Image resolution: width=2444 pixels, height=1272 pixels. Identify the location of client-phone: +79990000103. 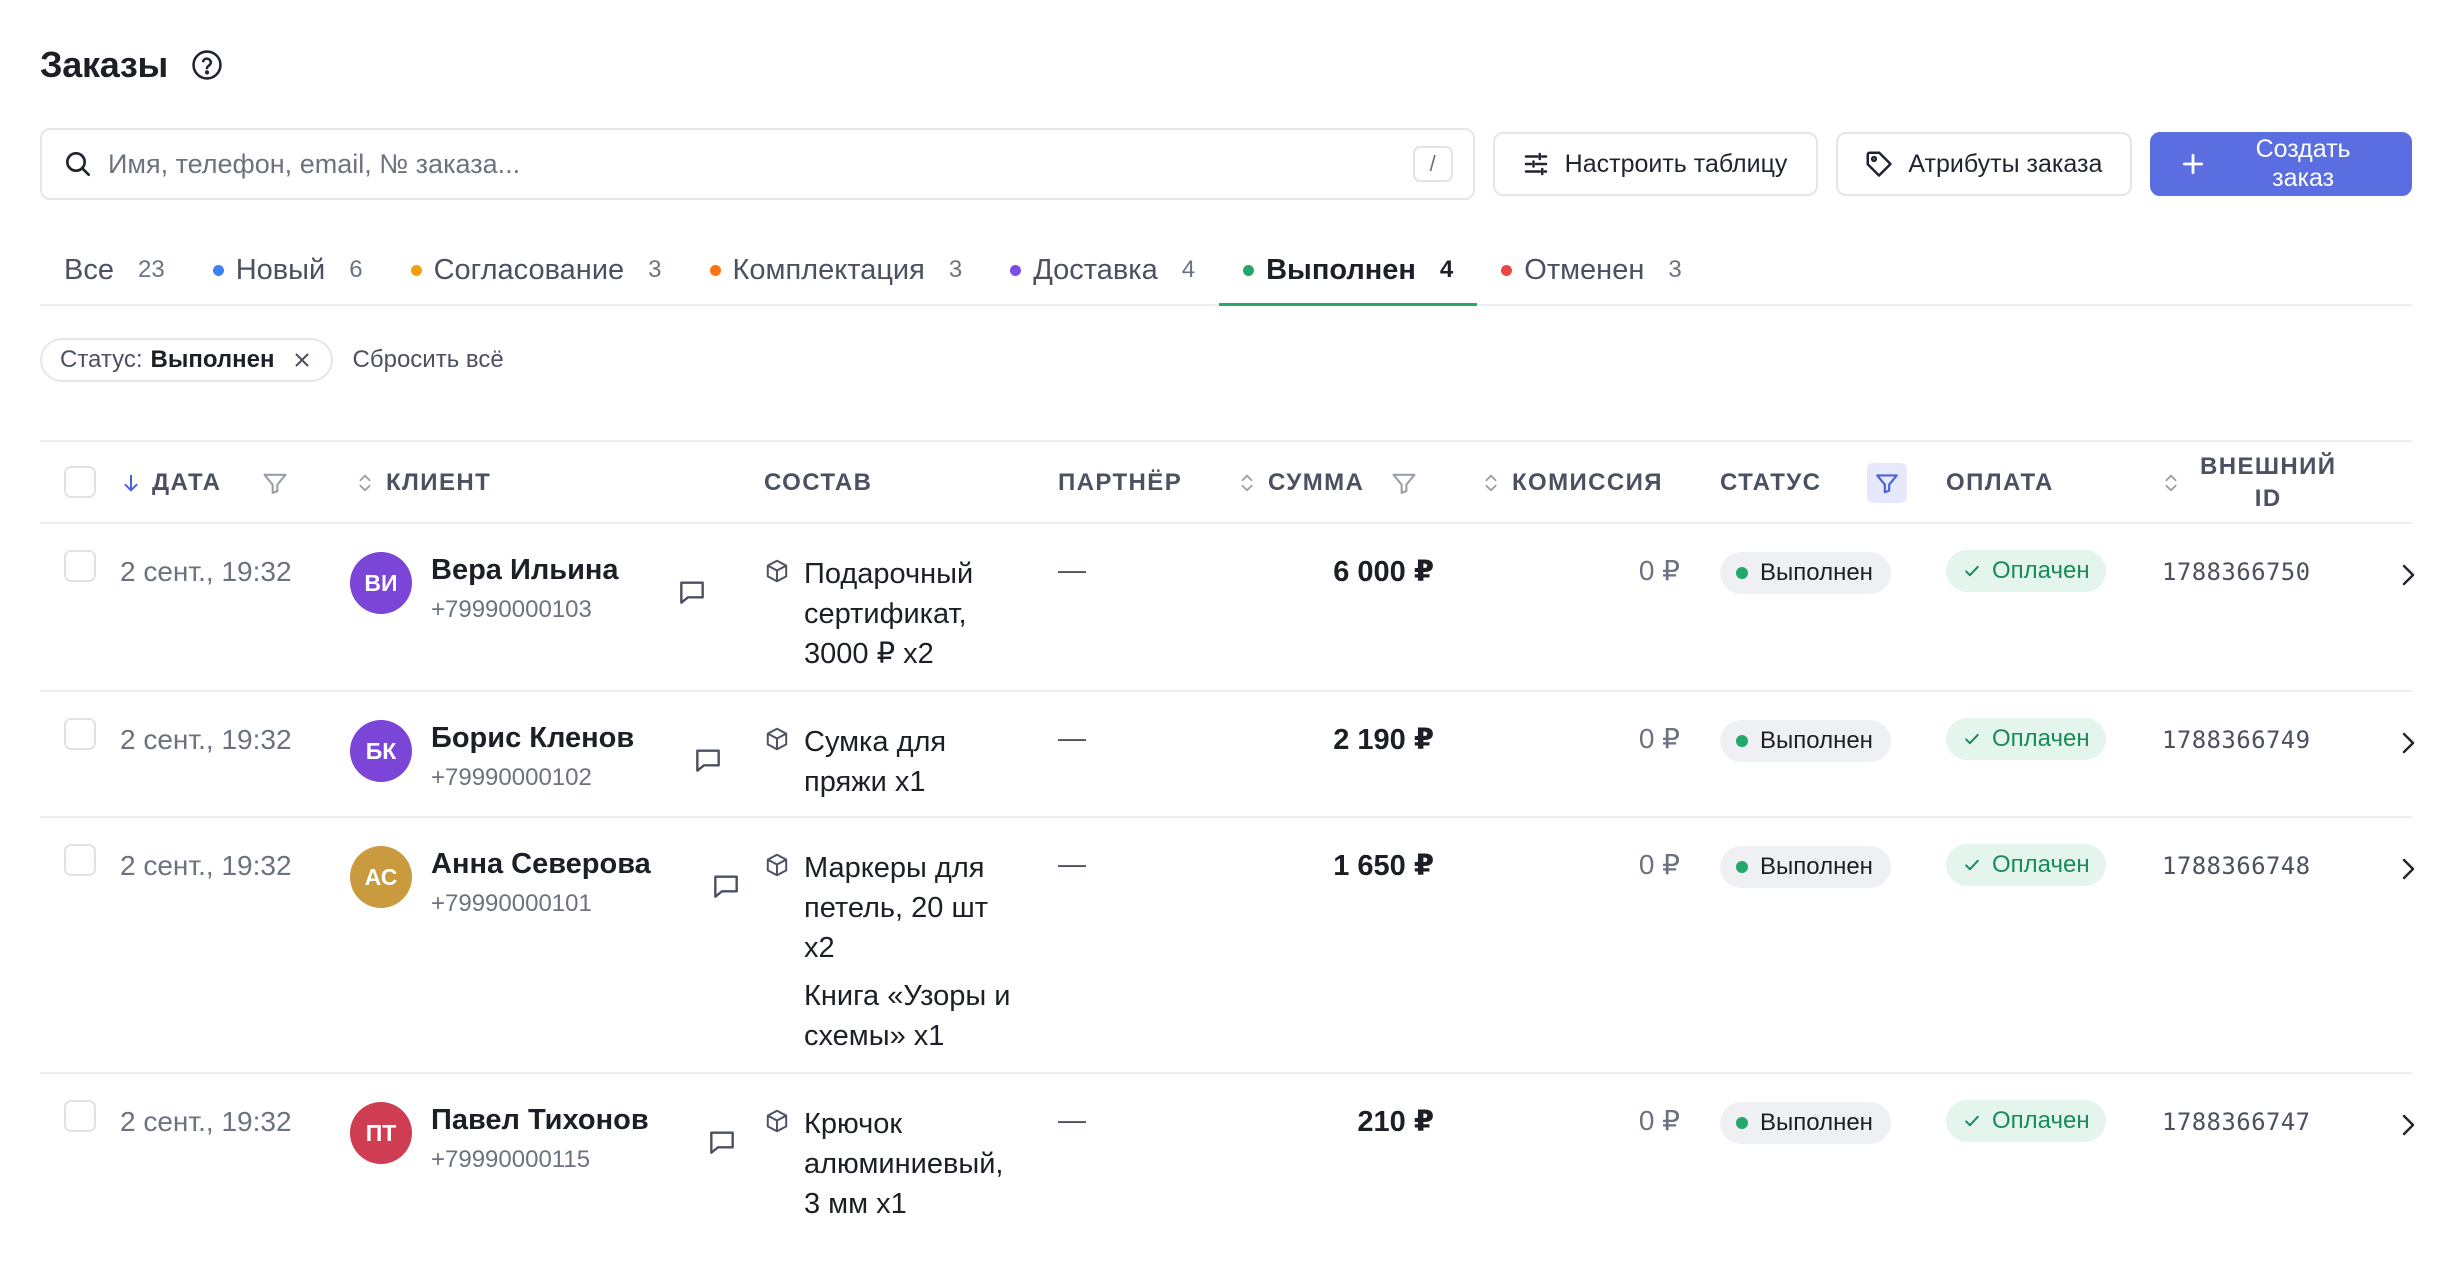
(511, 609).